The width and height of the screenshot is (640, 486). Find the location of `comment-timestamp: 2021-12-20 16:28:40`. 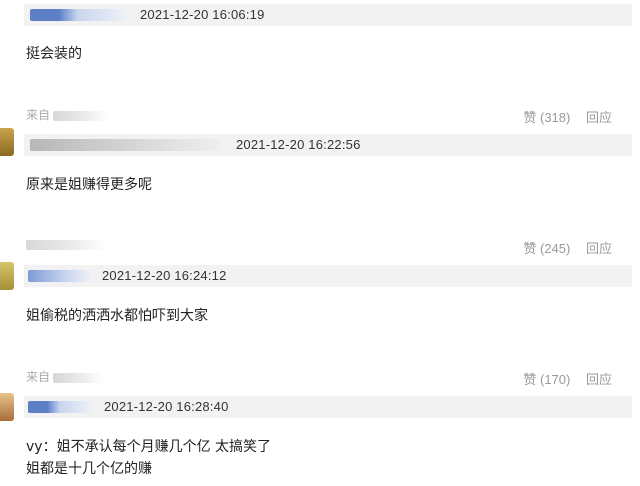

comment-timestamp: 2021-12-20 16:28:40 is located at coordinates (166, 406).